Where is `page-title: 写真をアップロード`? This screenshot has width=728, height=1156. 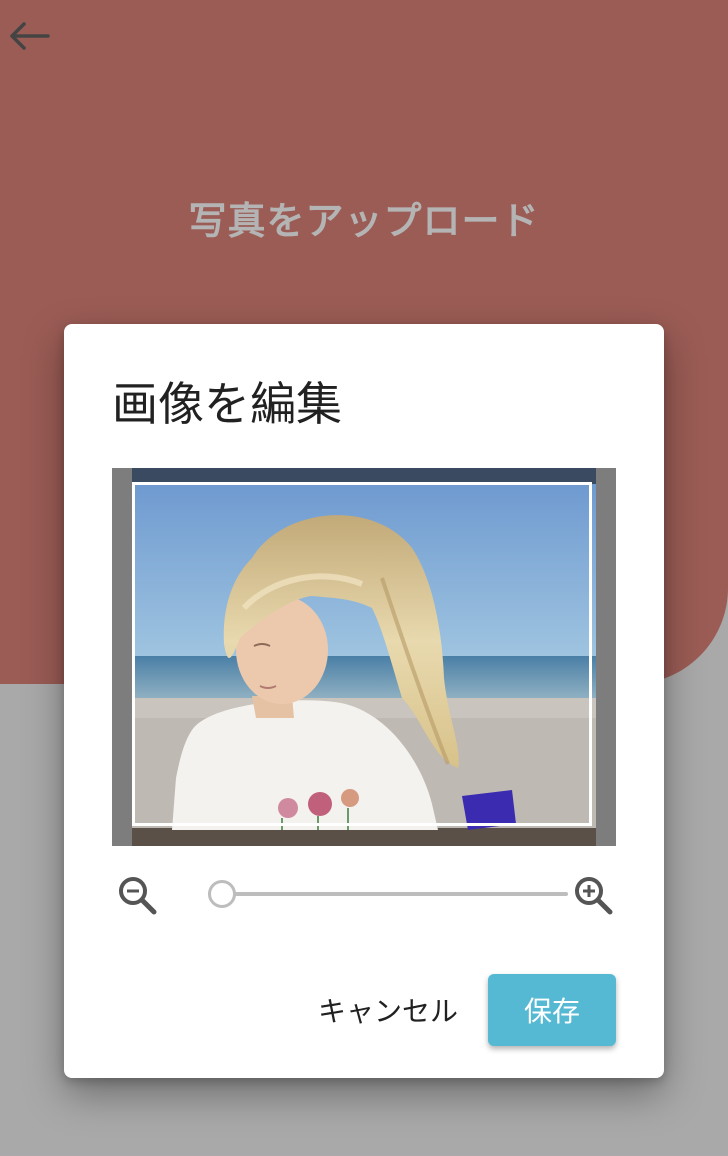
page-title: 写真をアップロード is located at coordinates (364, 221).